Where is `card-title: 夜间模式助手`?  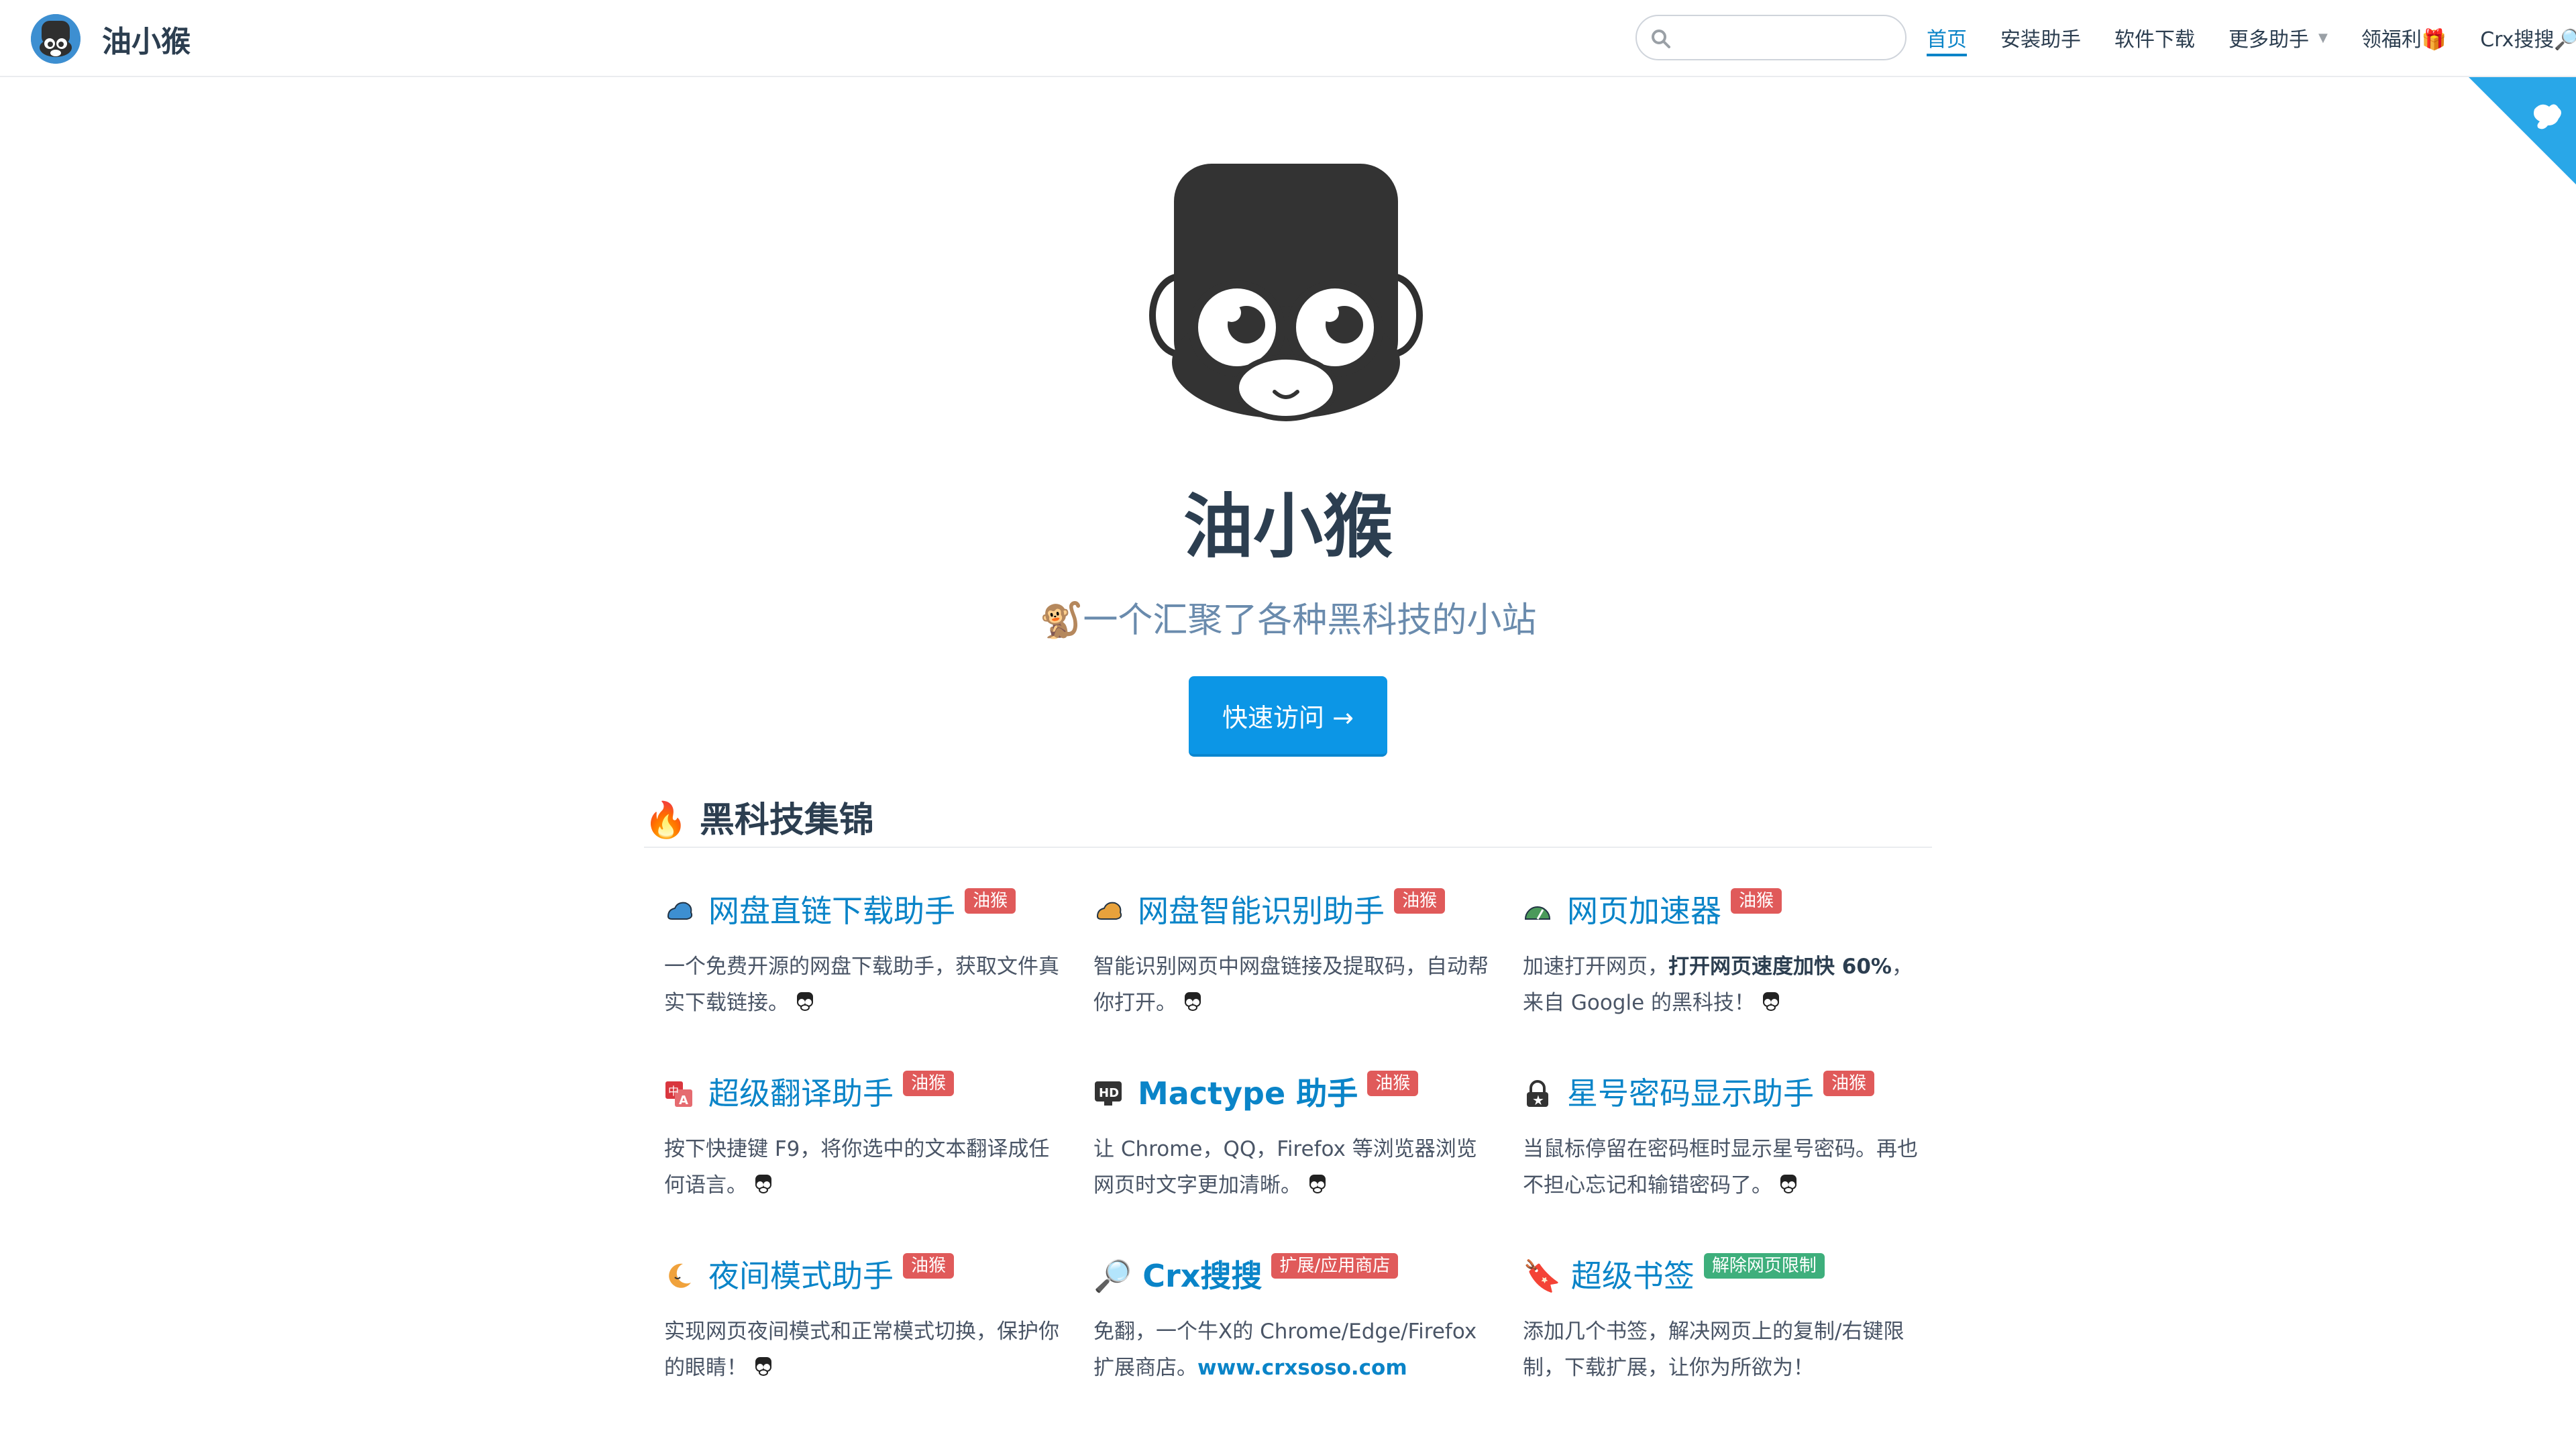 card-title: 夜间模式助手 is located at coordinates (801, 1276).